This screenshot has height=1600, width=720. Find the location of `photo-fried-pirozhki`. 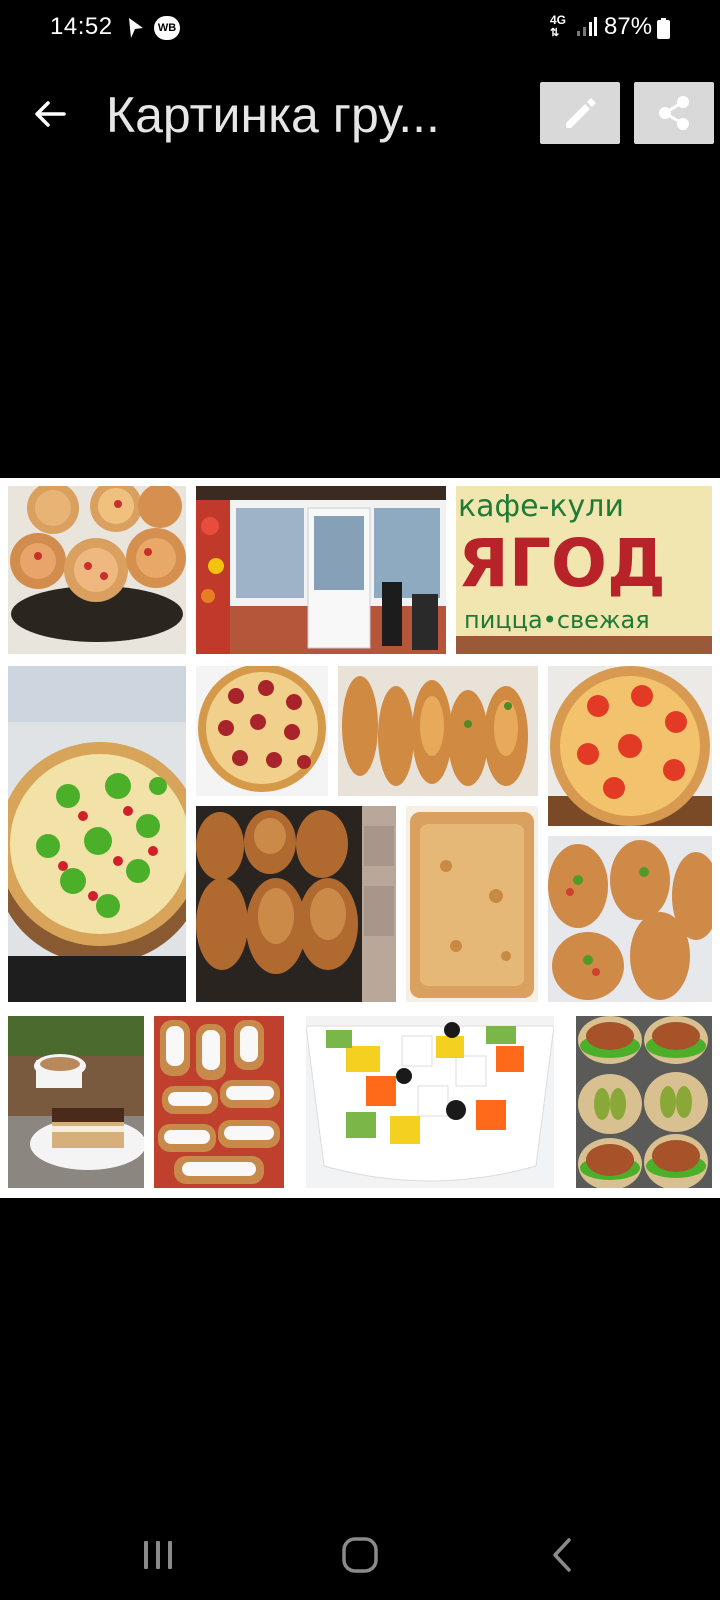

photo-fried-pirozhki is located at coordinates (296, 904).